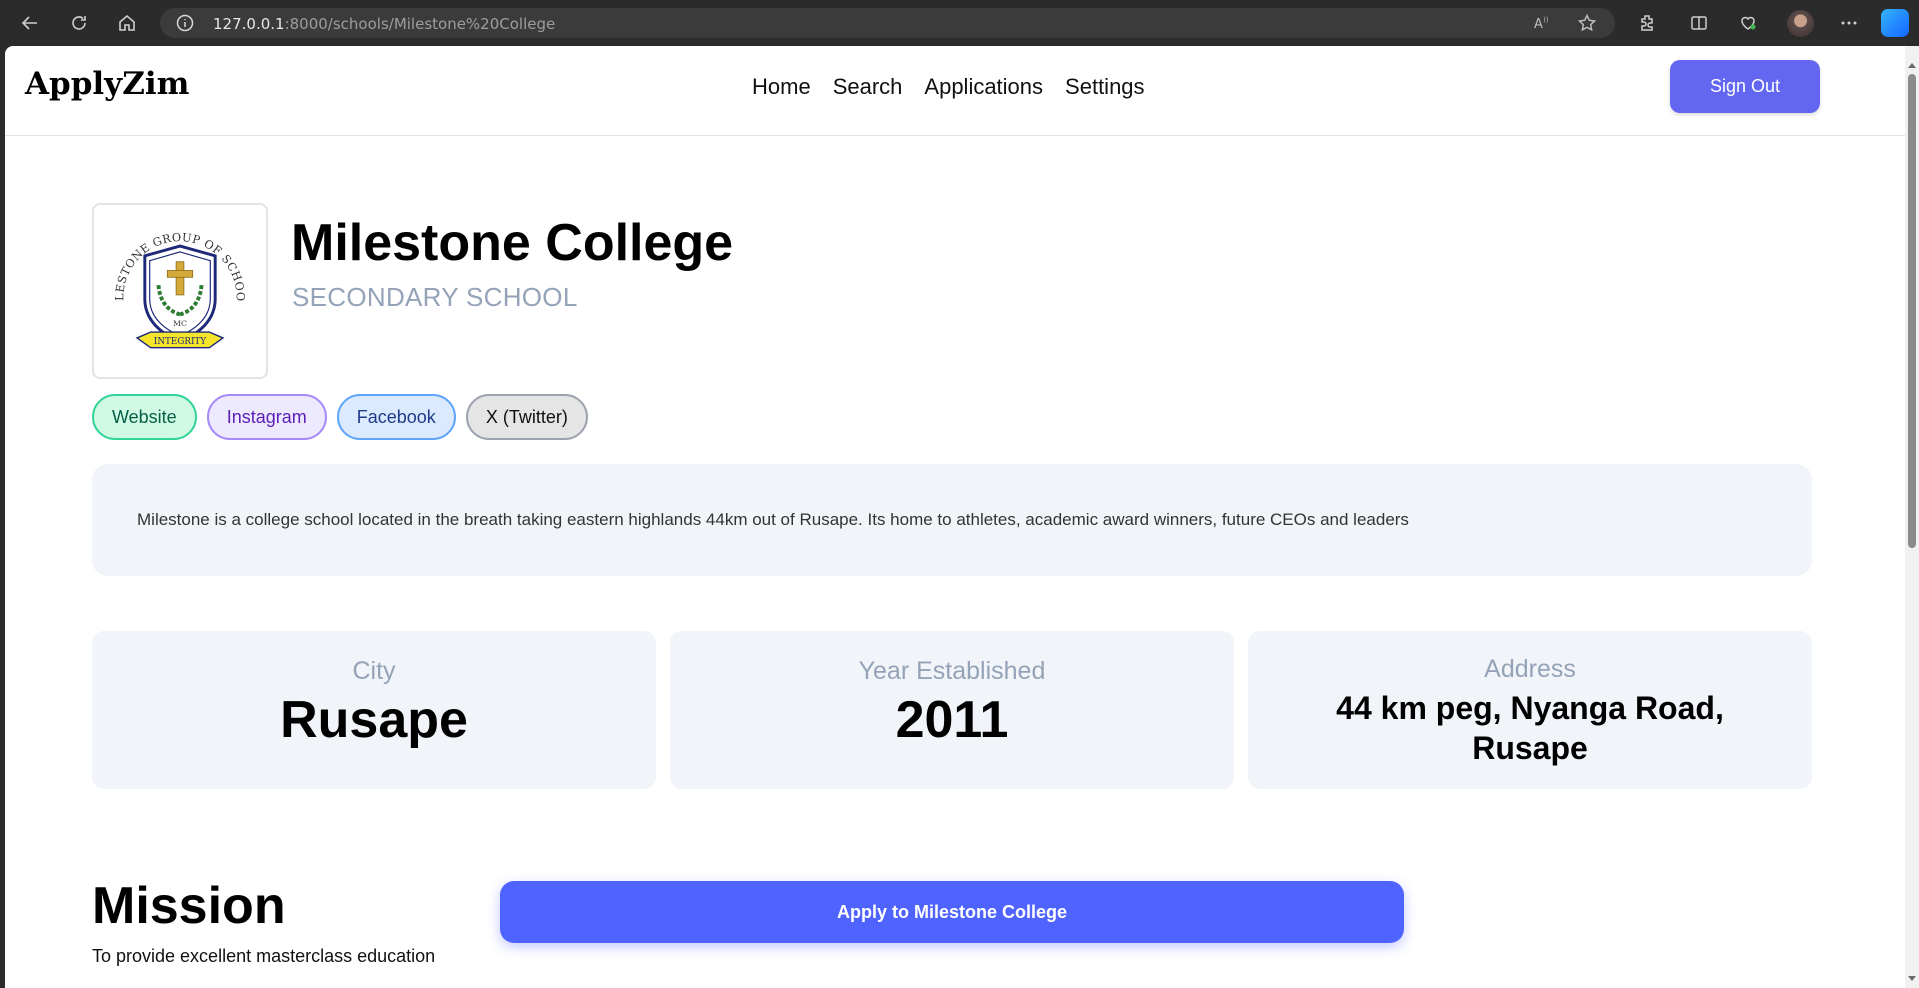 The image size is (1919, 988). What do you see at coordinates (1699, 23) in the screenshot?
I see `split-screen-icon` at bounding box center [1699, 23].